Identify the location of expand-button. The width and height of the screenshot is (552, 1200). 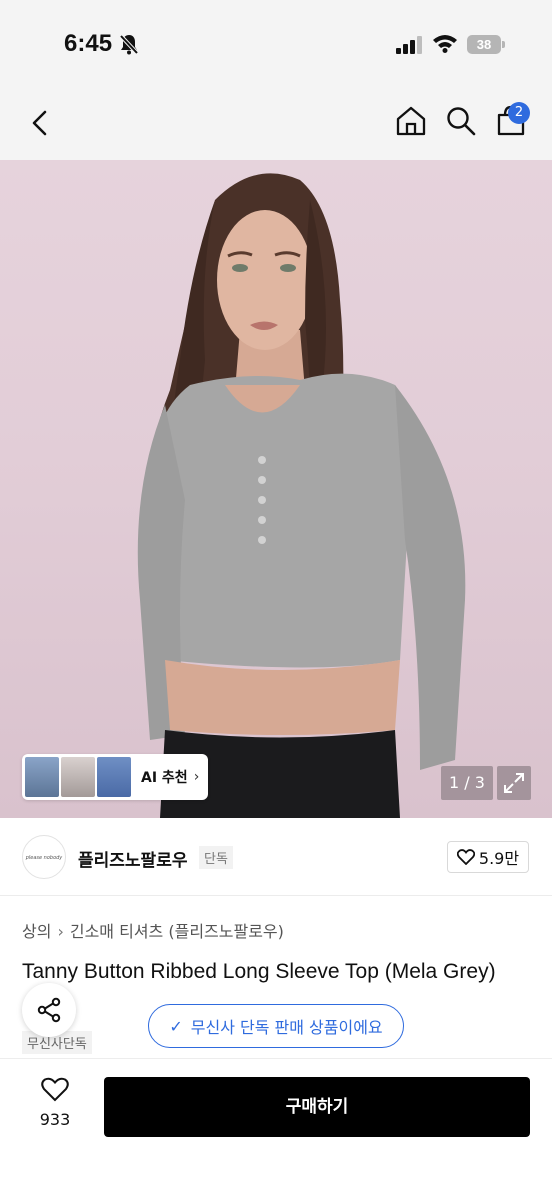
(514, 783).